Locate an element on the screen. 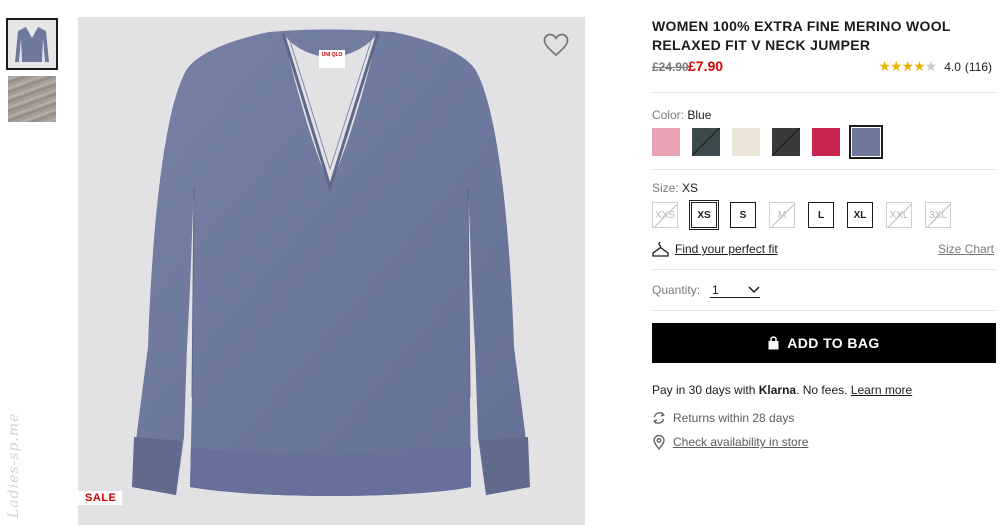 This screenshot has width=1000, height=525. thumbnail-fabric is located at coordinates (32, 99).